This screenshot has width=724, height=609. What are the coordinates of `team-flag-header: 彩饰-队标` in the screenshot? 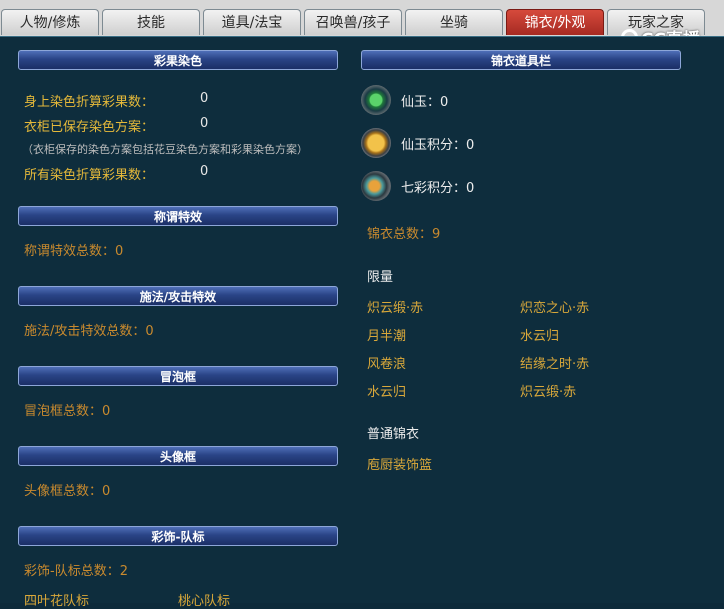 It's located at (178, 536).